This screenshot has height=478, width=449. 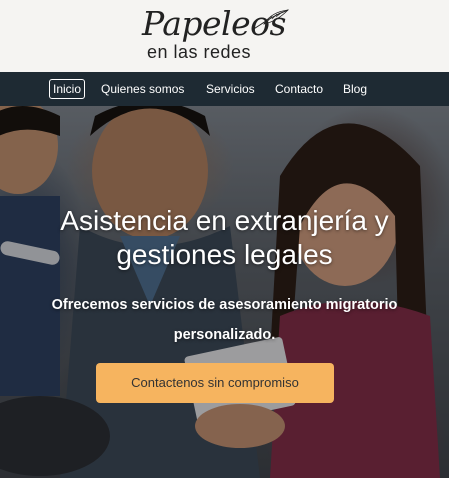 What do you see at coordinates (215, 383) in the screenshot?
I see `contact-cta-button: Contactenos sin compromiso` at bounding box center [215, 383].